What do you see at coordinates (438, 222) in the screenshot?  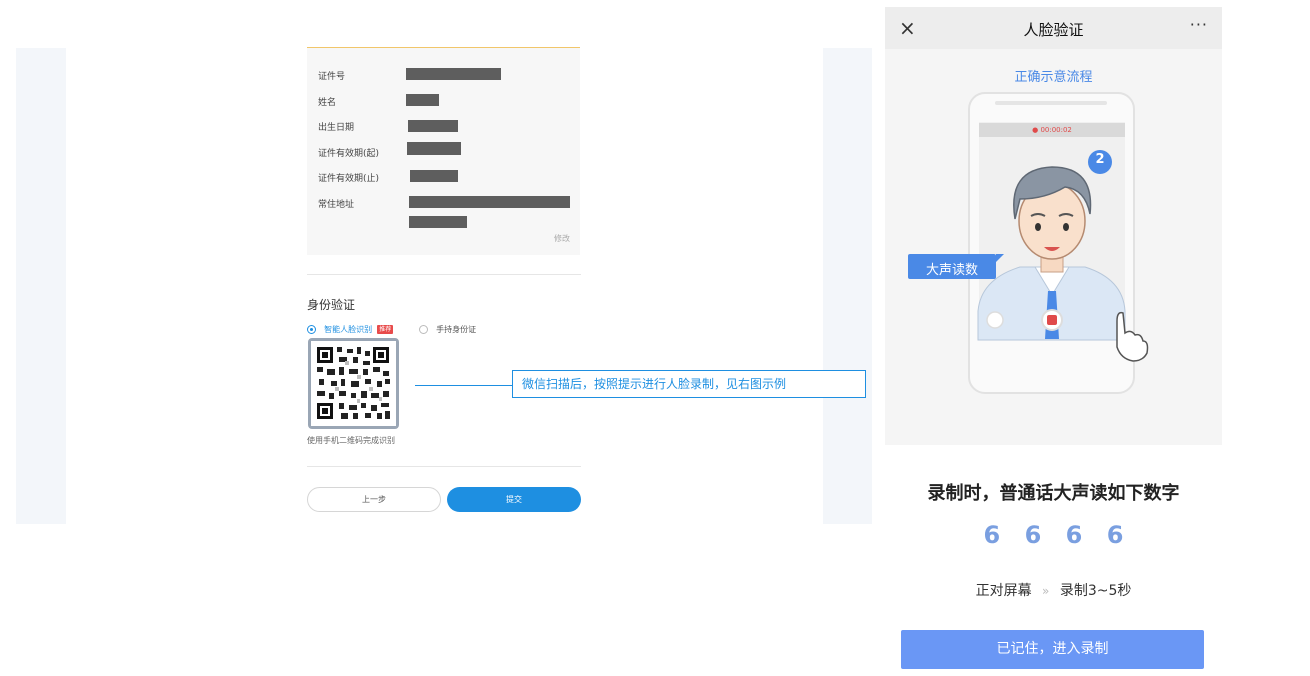 I see `redacted-address-line2` at bounding box center [438, 222].